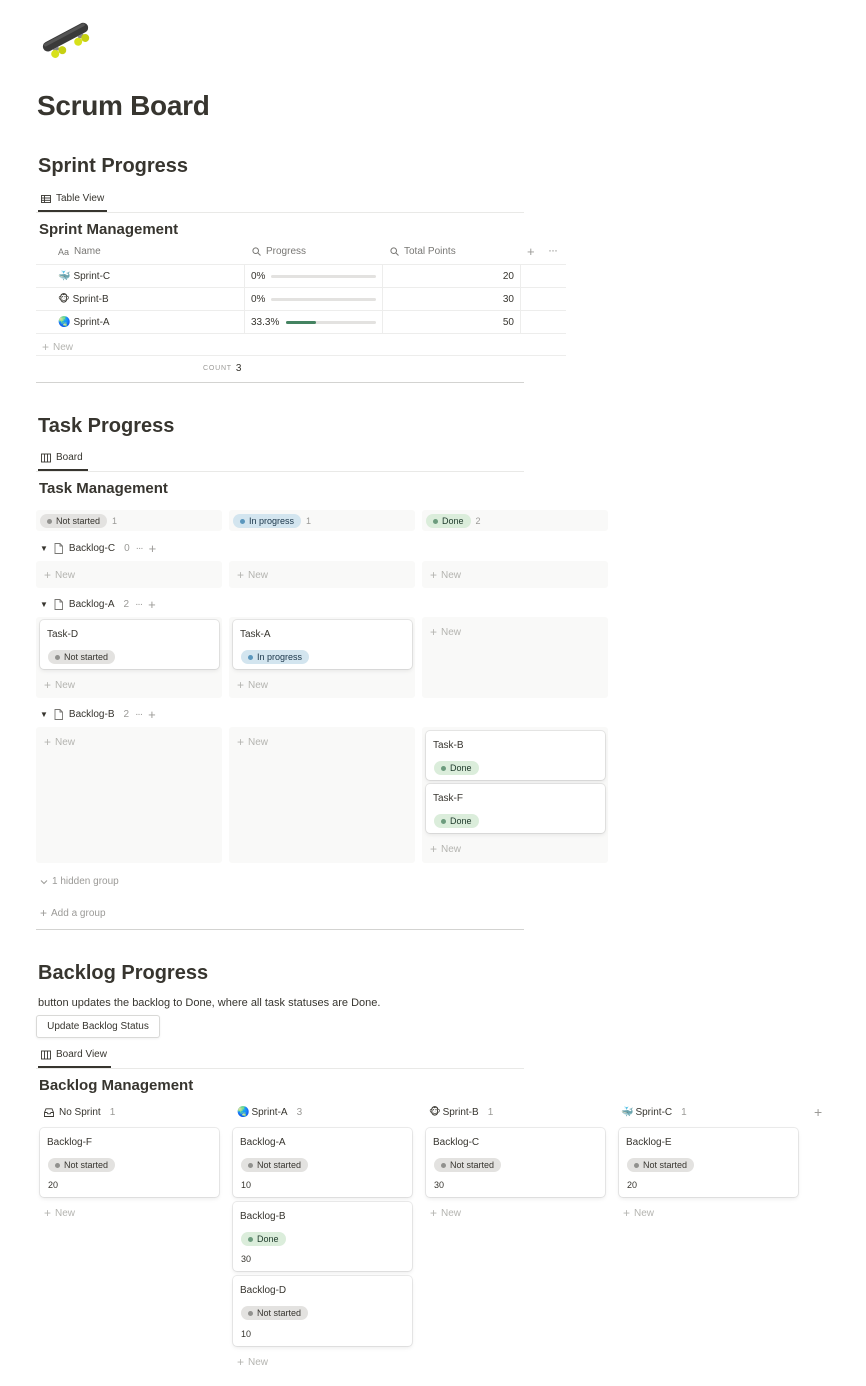  I want to click on total-points-cell: 50, so click(449, 322).